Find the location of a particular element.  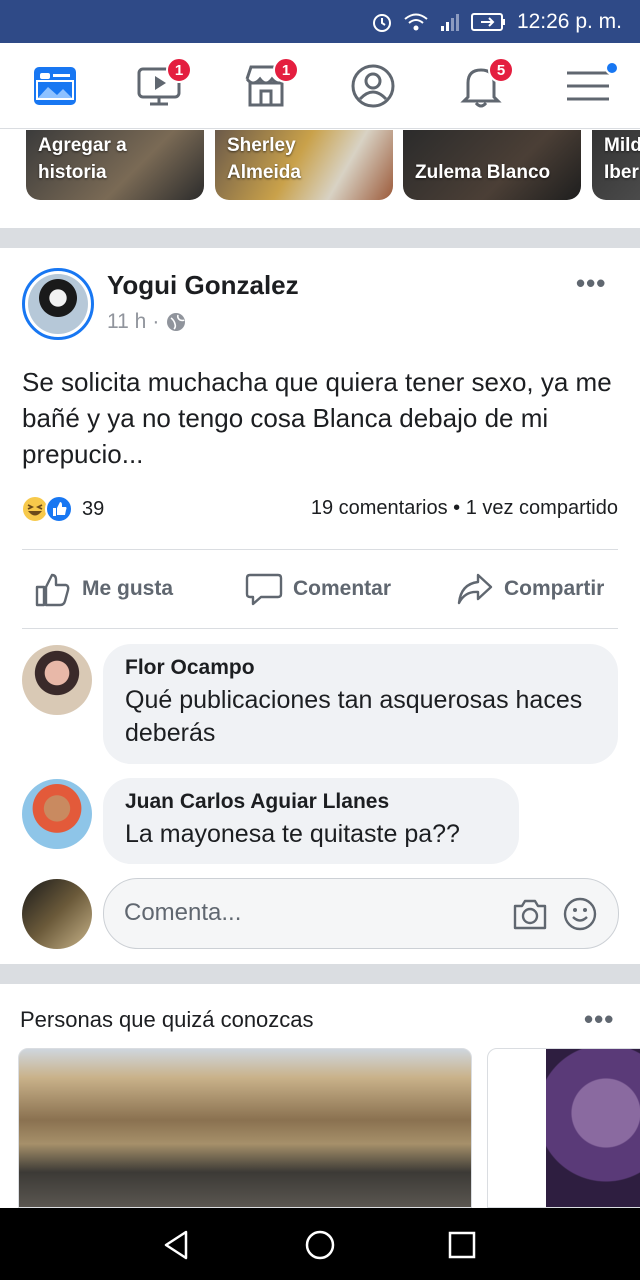

nav-menu is located at coordinates (591, 86).